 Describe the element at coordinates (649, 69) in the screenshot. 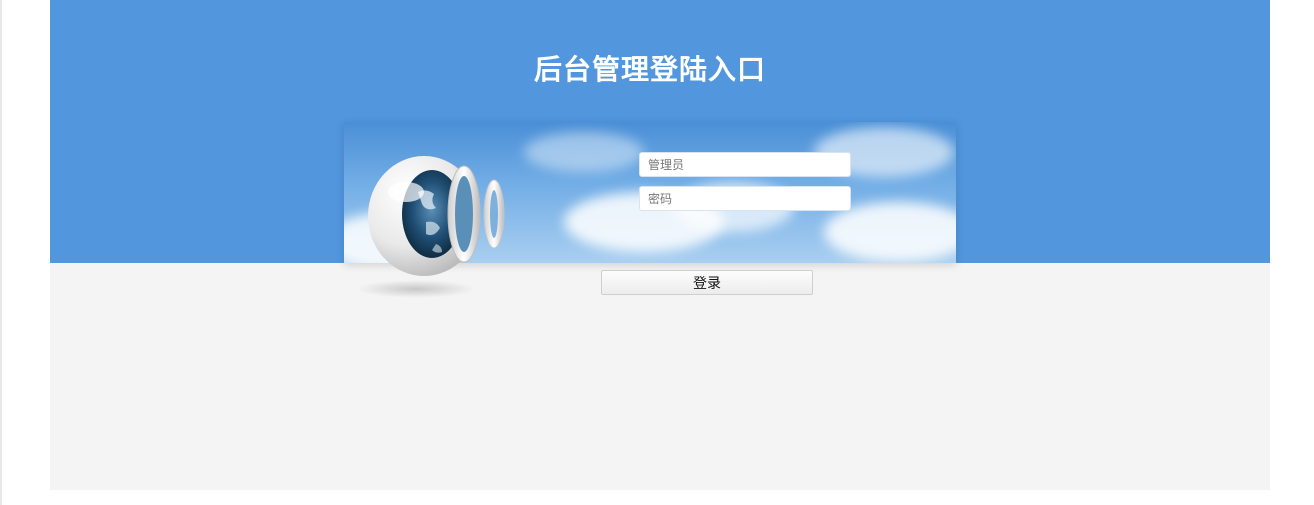

I see `page-title: 后台管理登陆入口` at that location.